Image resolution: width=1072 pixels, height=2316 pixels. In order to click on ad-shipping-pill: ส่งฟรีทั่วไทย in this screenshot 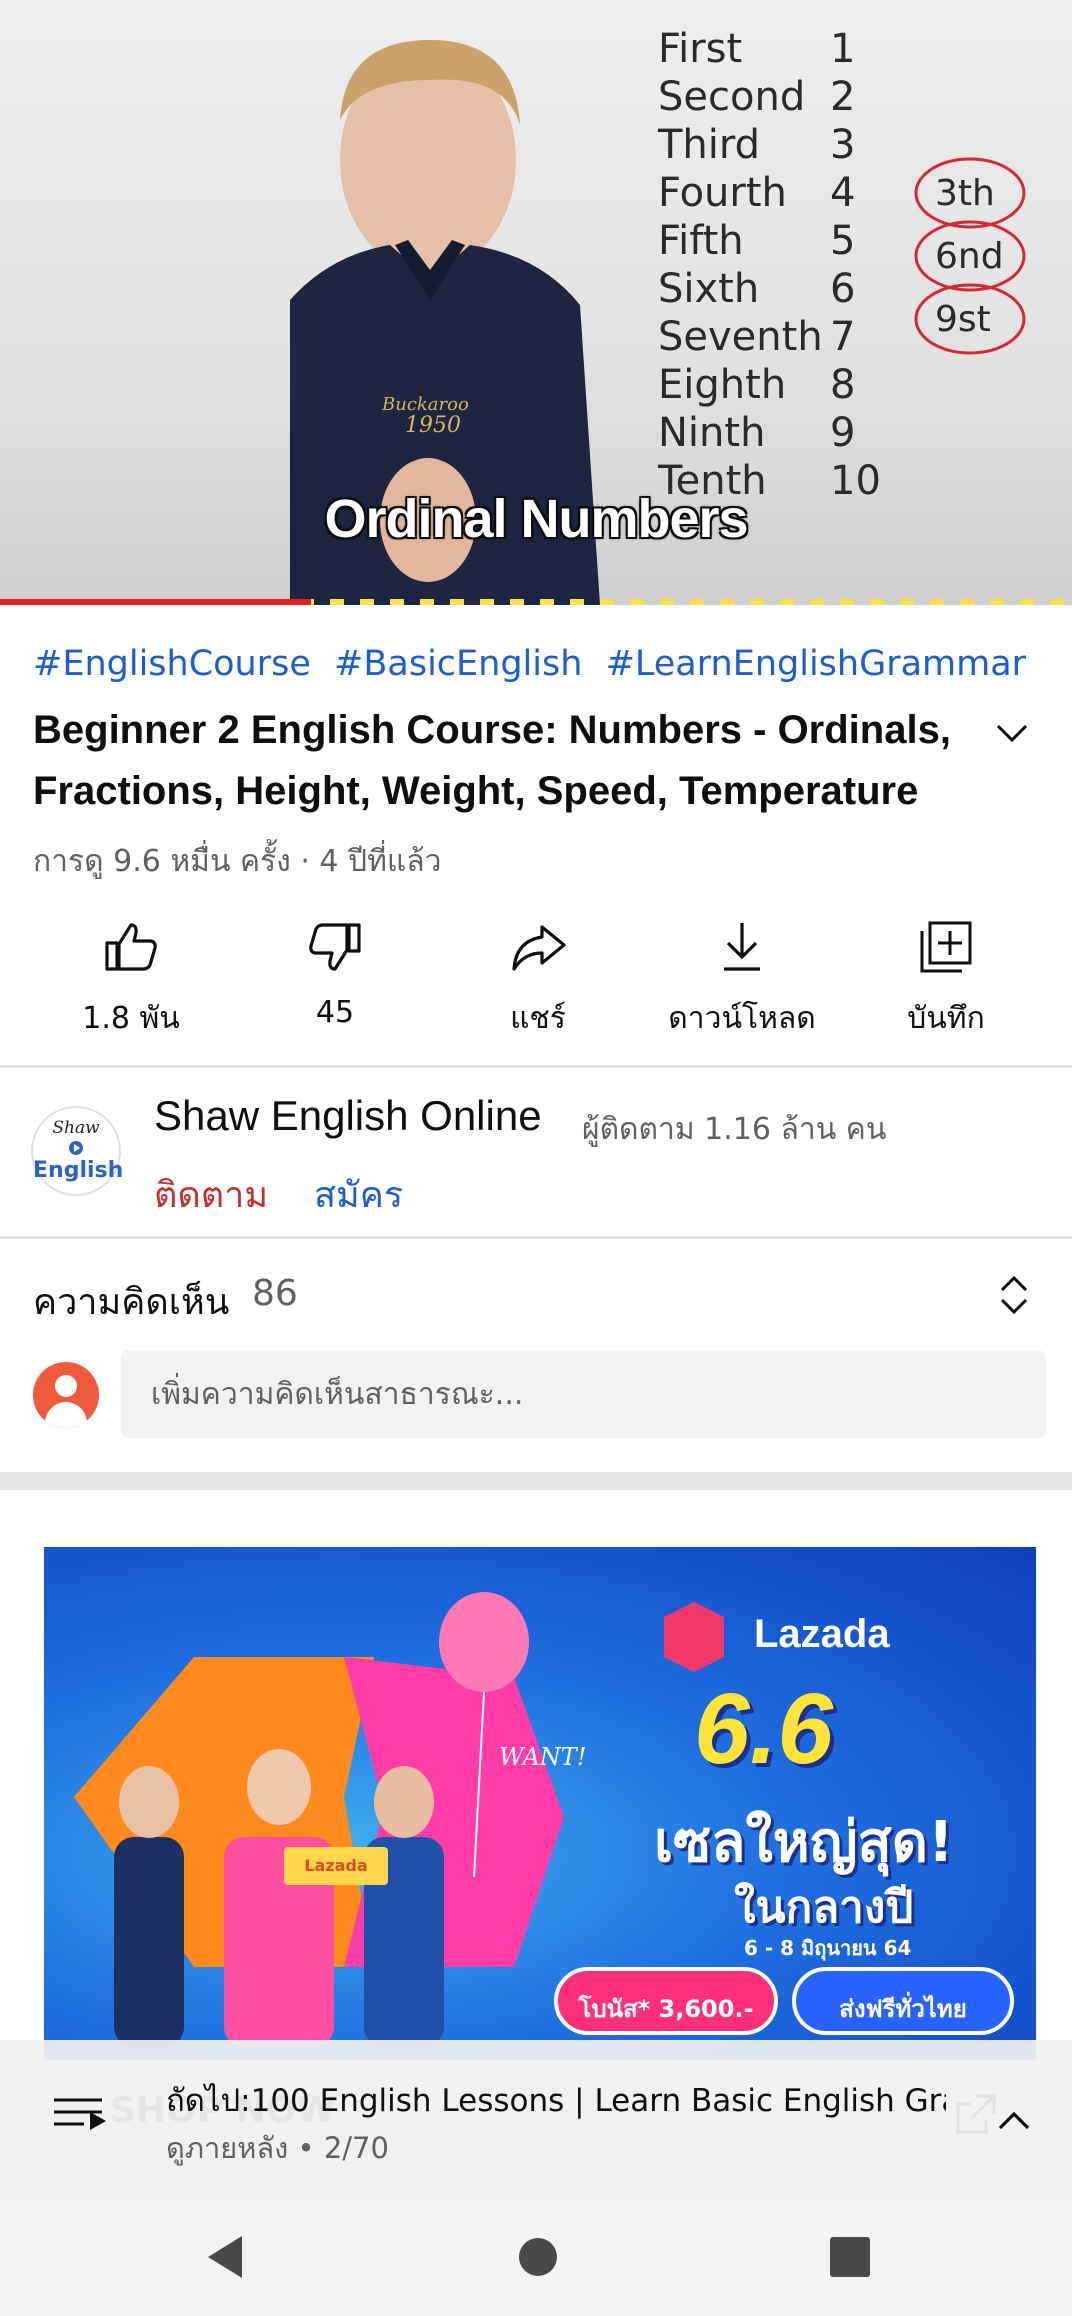, I will do `click(903, 2001)`.